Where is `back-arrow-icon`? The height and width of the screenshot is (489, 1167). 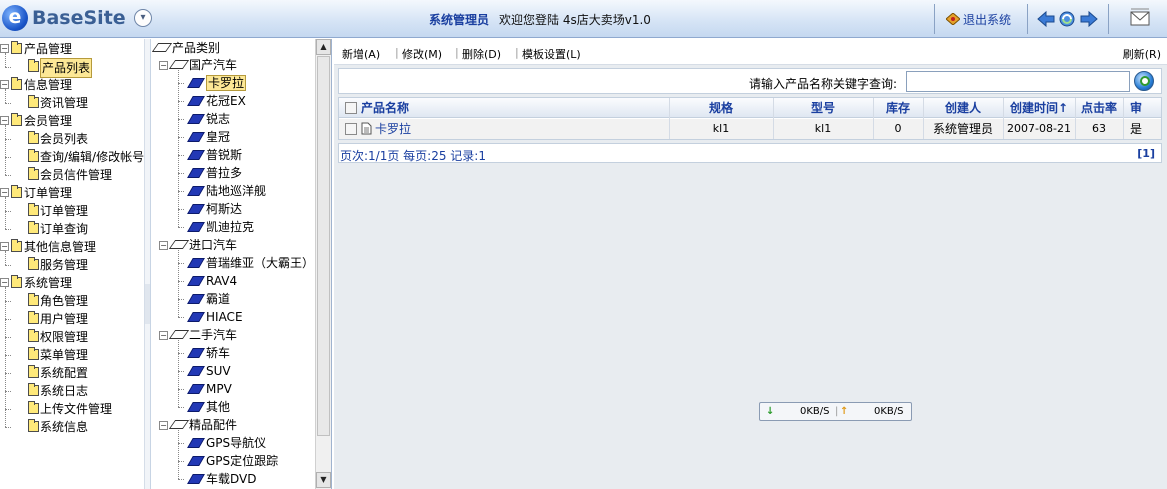 back-arrow-icon is located at coordinates (1046, 19).